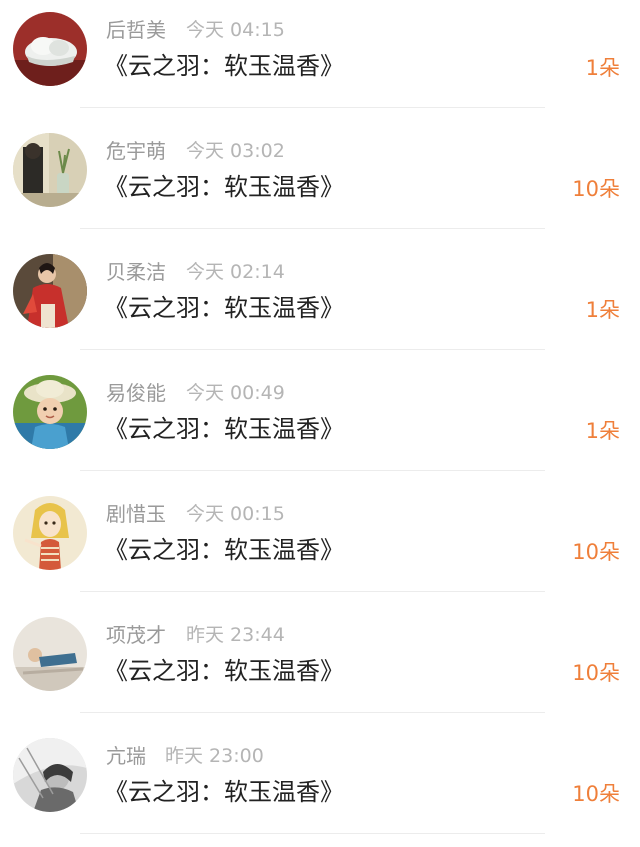 The width and height of the screenshot is (640, 847). I want to click on user-name: 贝柔洁, so click(136, 272).